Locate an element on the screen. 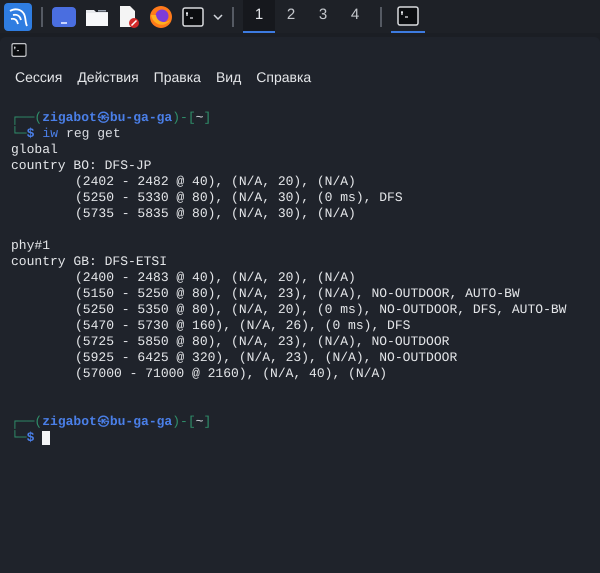 This screenshot has height=573, width=600. output-line: phy#1 is located at coordinates (30, 246).